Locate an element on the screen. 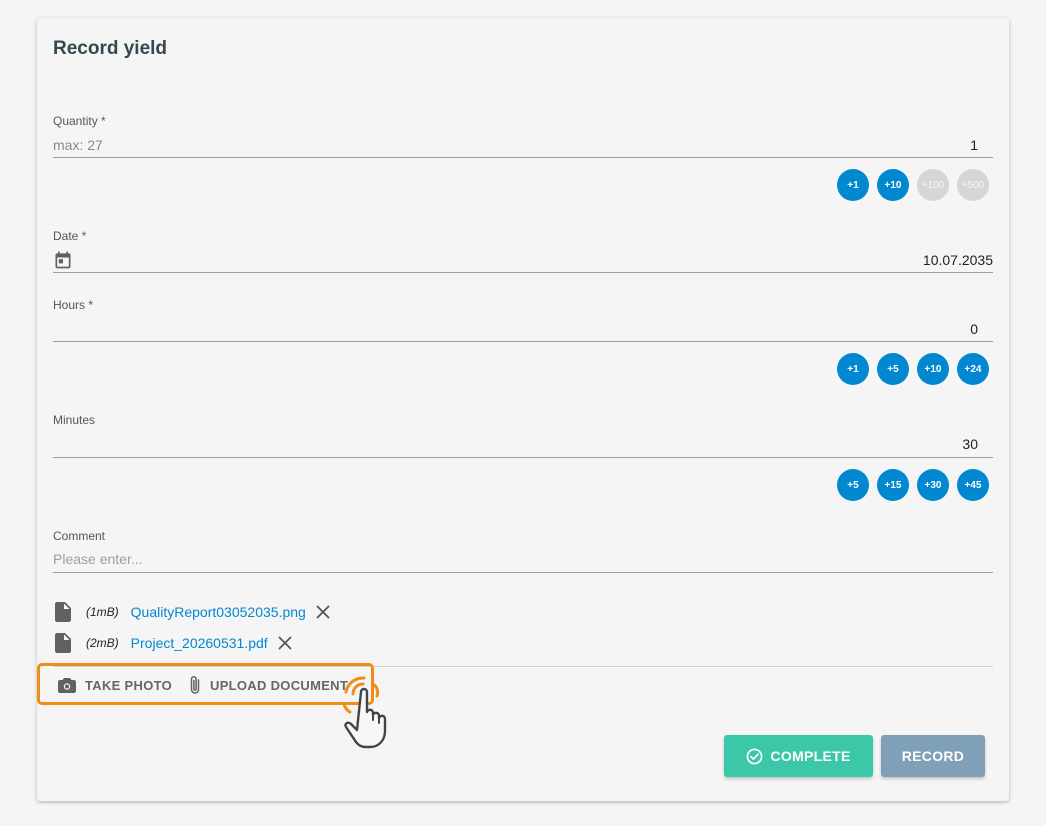 This screenshot has height=826, width=1046. record-button: RECORD is located at coordinates (933, 756).